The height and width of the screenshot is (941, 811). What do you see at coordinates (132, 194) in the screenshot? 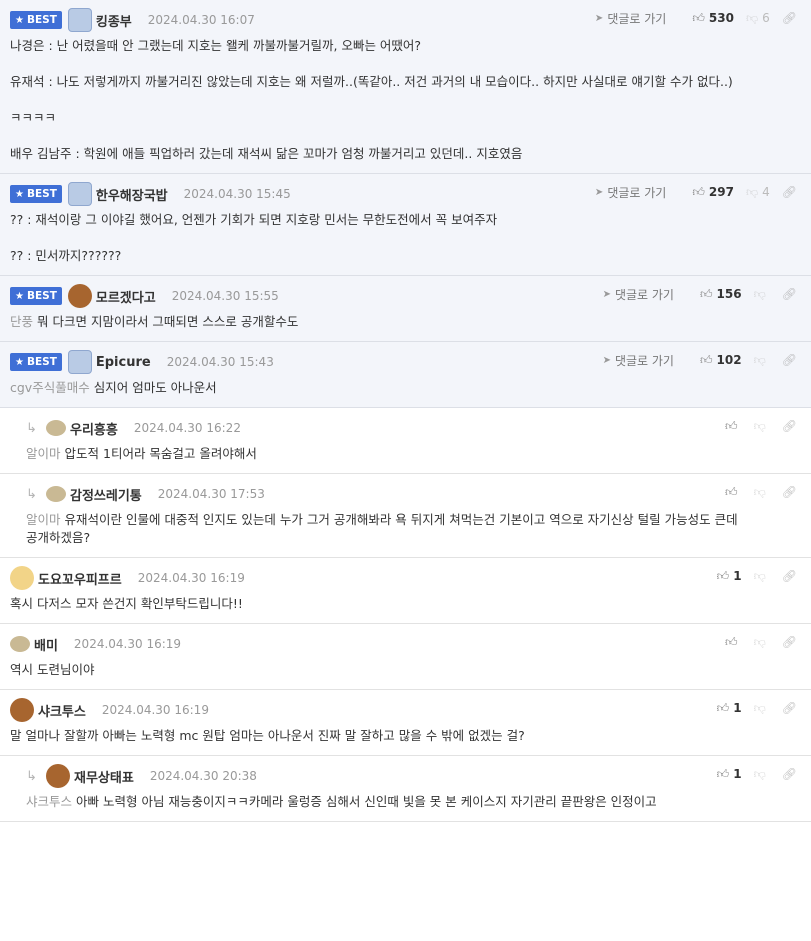
I see `nickname: 한우해장국밥` at bounding box center [132, 194].